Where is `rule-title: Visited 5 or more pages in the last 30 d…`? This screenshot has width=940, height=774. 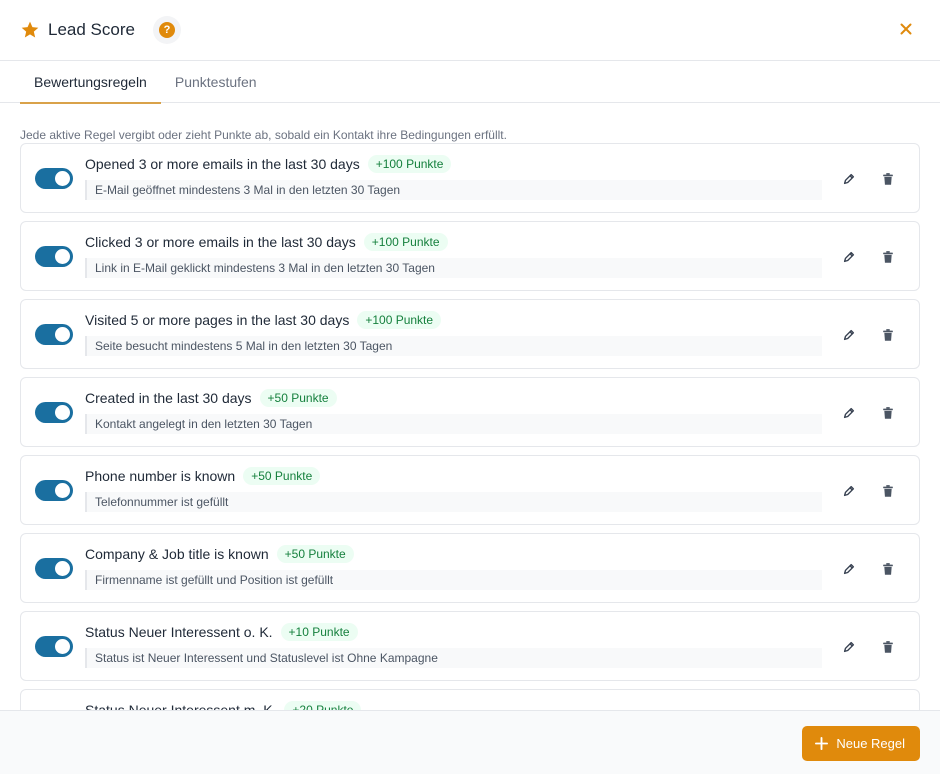
rule-title: Visited 5 or more pages in the last 30 d… is located at coordinates (217, 320).